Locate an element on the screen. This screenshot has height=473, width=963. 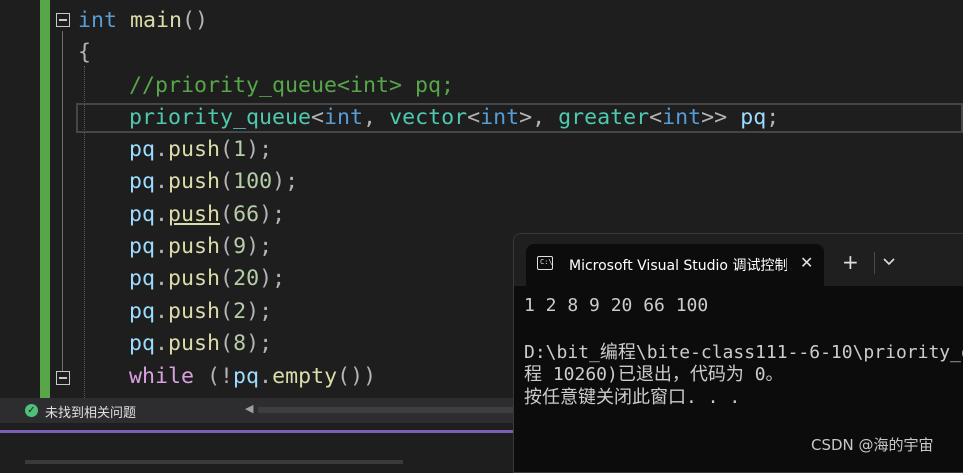
punct: >> is located at coordinates (721, 117).